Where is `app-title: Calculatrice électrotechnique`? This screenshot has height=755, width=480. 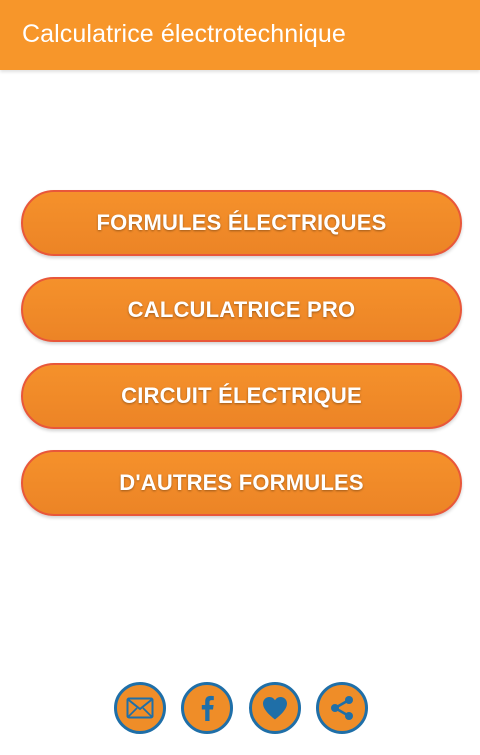 app-title: Calculatrice électrotechnique is located at coordinates (184, 34).